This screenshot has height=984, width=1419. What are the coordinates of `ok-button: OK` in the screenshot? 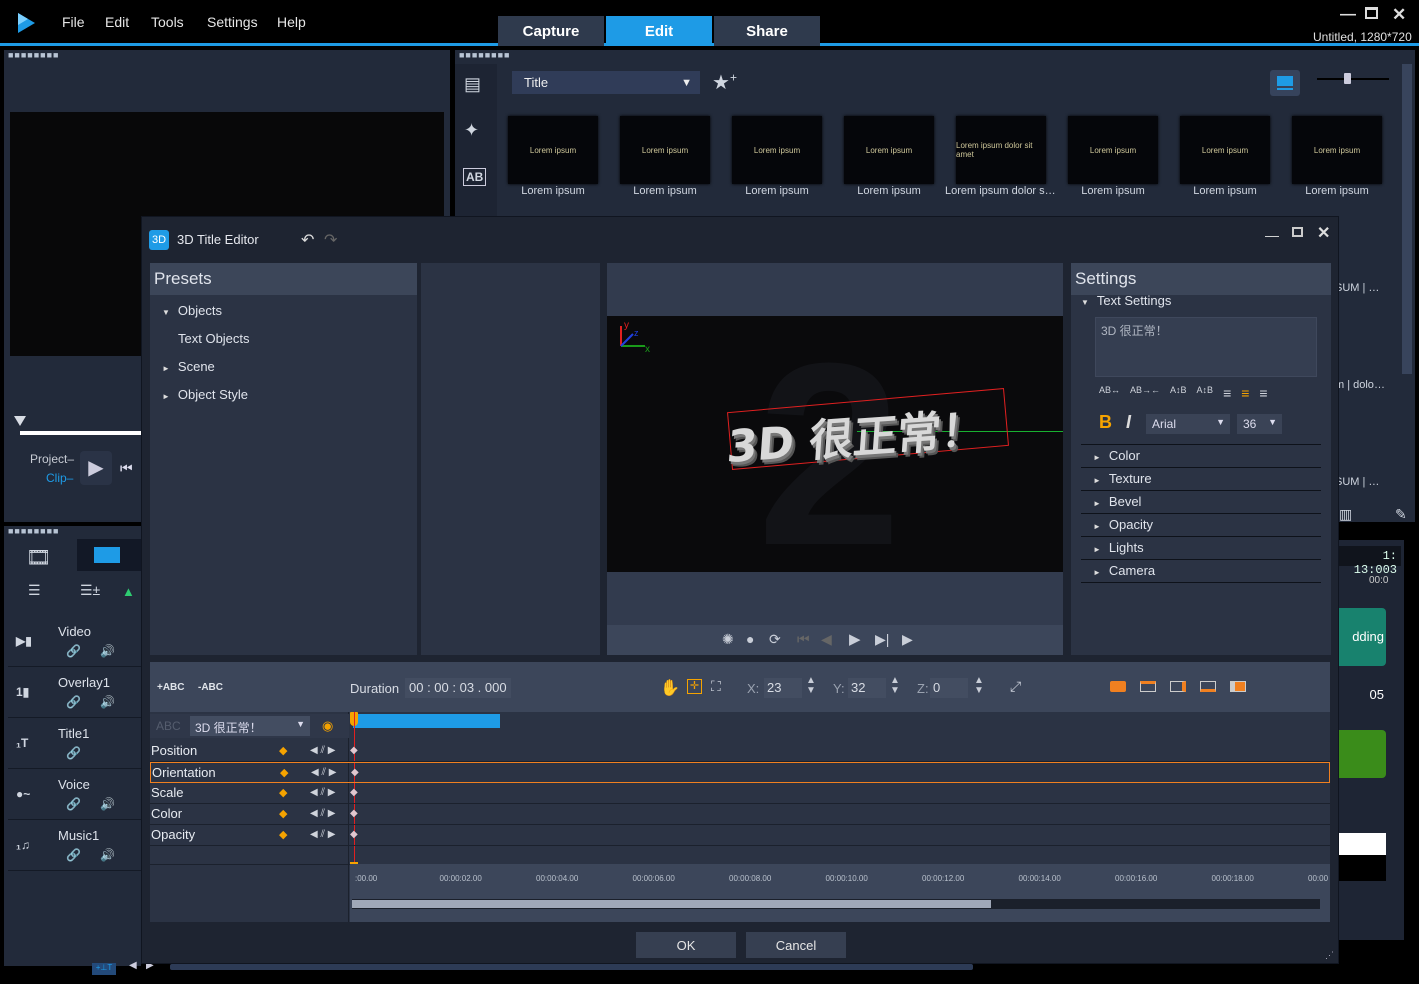 It's located at (686, 945).